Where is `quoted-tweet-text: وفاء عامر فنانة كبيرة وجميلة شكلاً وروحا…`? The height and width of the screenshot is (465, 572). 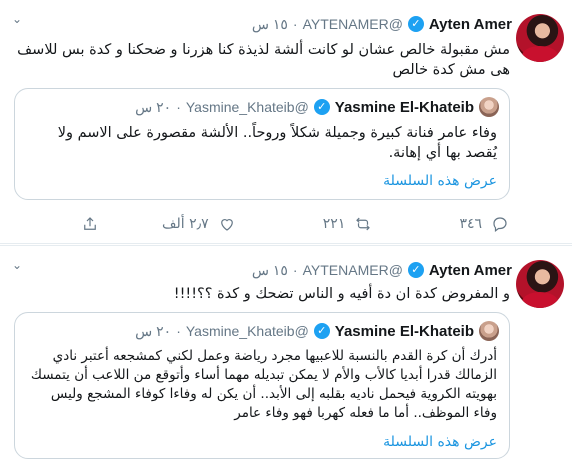 quoted-tweet-text: وفاء عامر فنانة كبيرة وجميلة شكلاً وروحا… is located at coordinates (277, 143).